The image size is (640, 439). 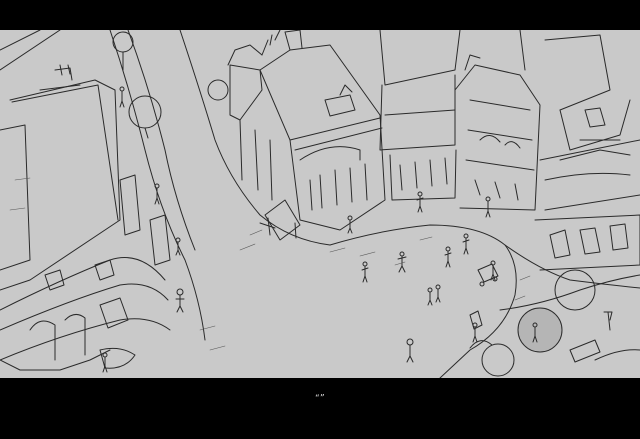 I want to click on letterbox-top, so click(x=320, y=15).